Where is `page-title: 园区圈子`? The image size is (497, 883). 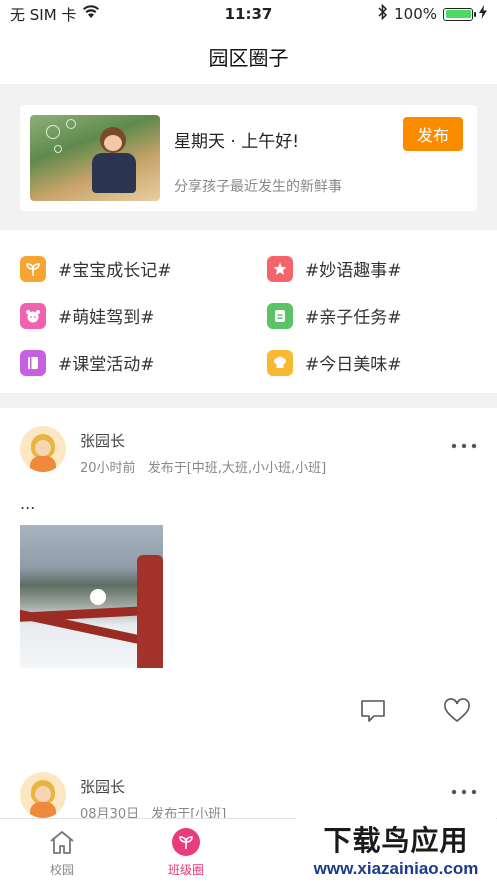 page-title: 园区圈子 is located at coordinates (248, 57).